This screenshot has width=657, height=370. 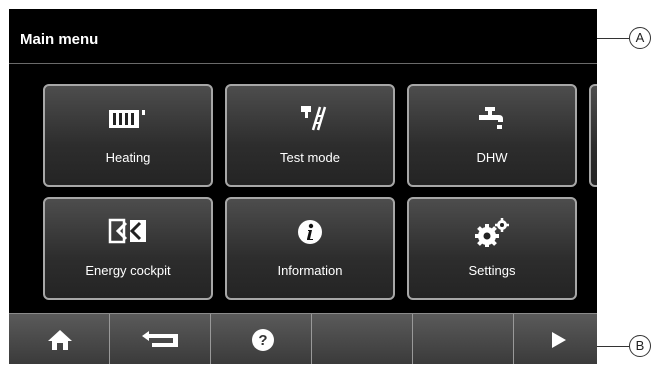 I want to click on header-bar: Main menu, so click(x=303, y=36).